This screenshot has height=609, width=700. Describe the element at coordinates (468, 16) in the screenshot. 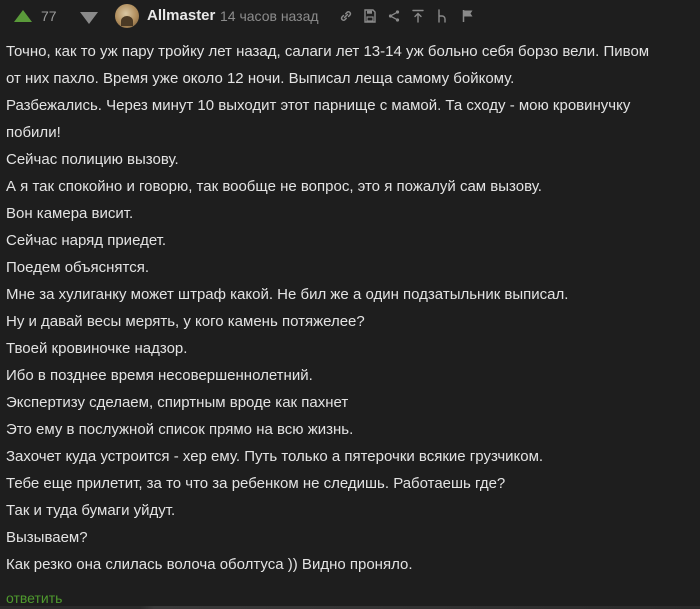

I see `flag-icon` at that location.